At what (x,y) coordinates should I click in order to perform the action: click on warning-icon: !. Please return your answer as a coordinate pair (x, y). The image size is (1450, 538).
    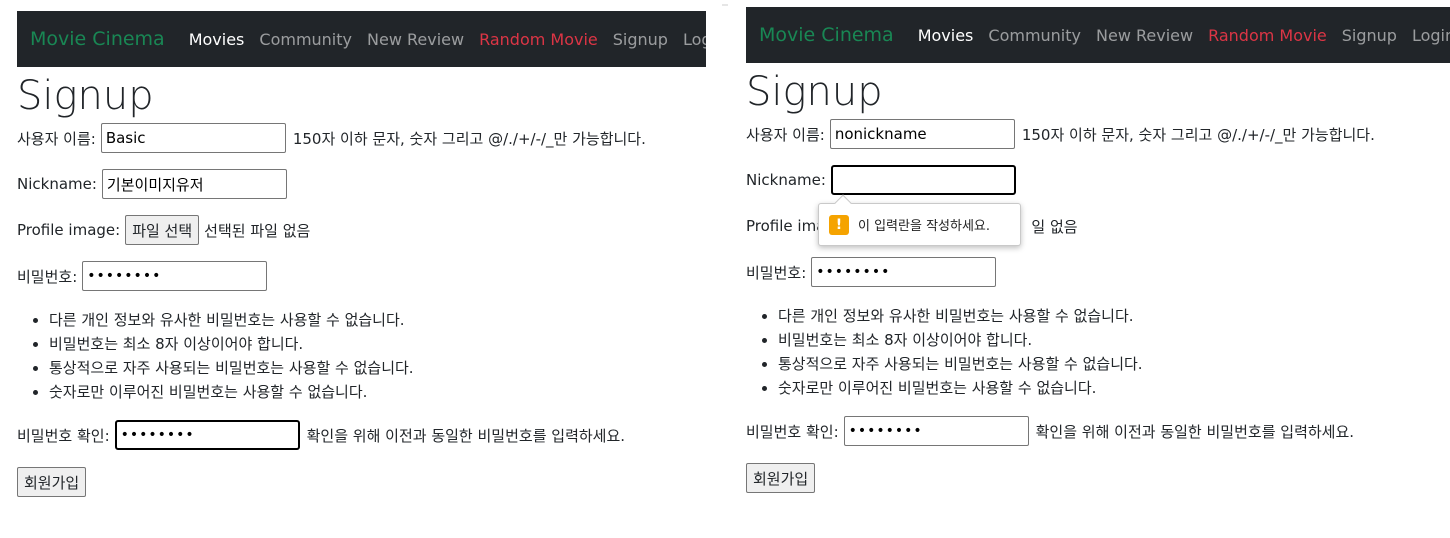
    Looking at the image, I should click on (839, 224).